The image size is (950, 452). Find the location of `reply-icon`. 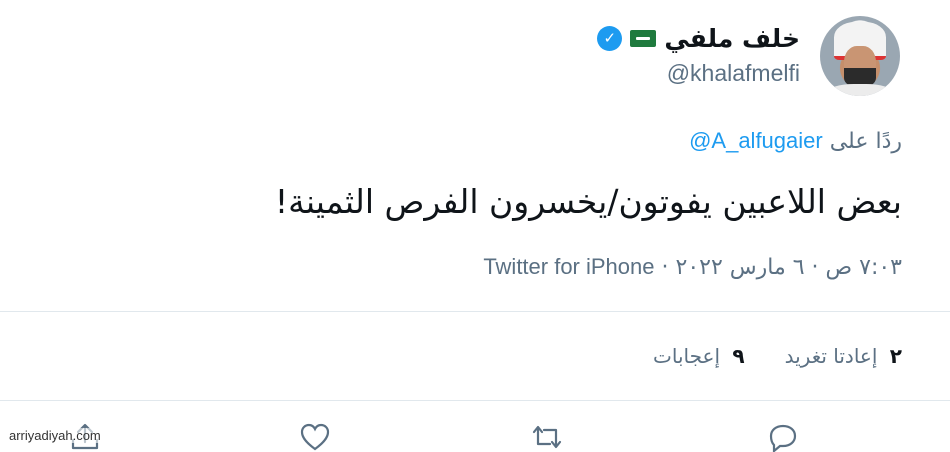

reply-icon is located at coordinates (783, 437).